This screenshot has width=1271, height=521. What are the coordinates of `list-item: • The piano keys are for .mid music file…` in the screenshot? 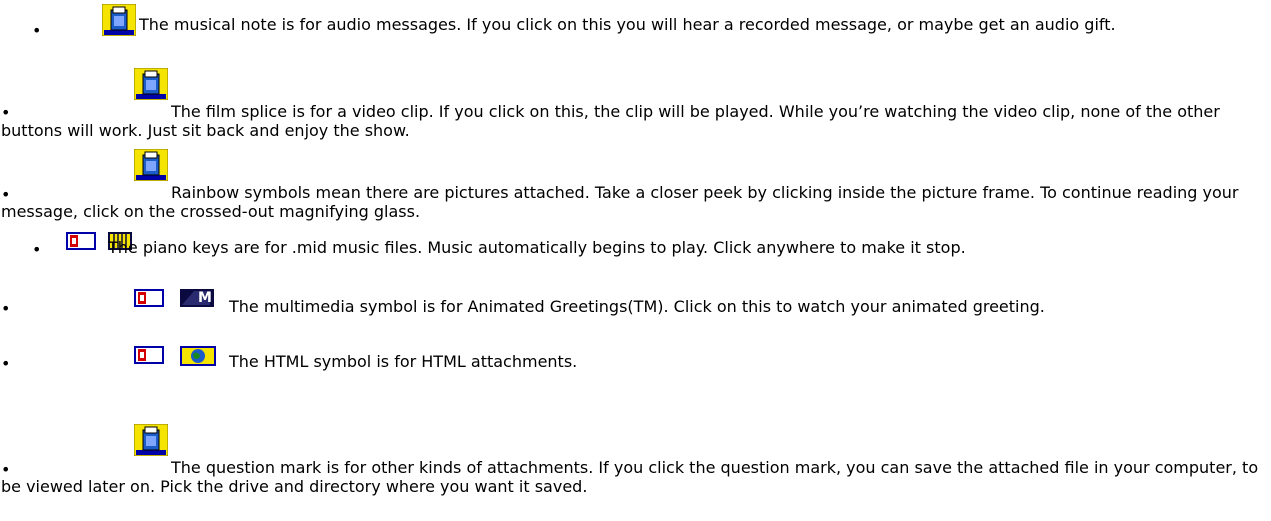 It's located at (632, 254).